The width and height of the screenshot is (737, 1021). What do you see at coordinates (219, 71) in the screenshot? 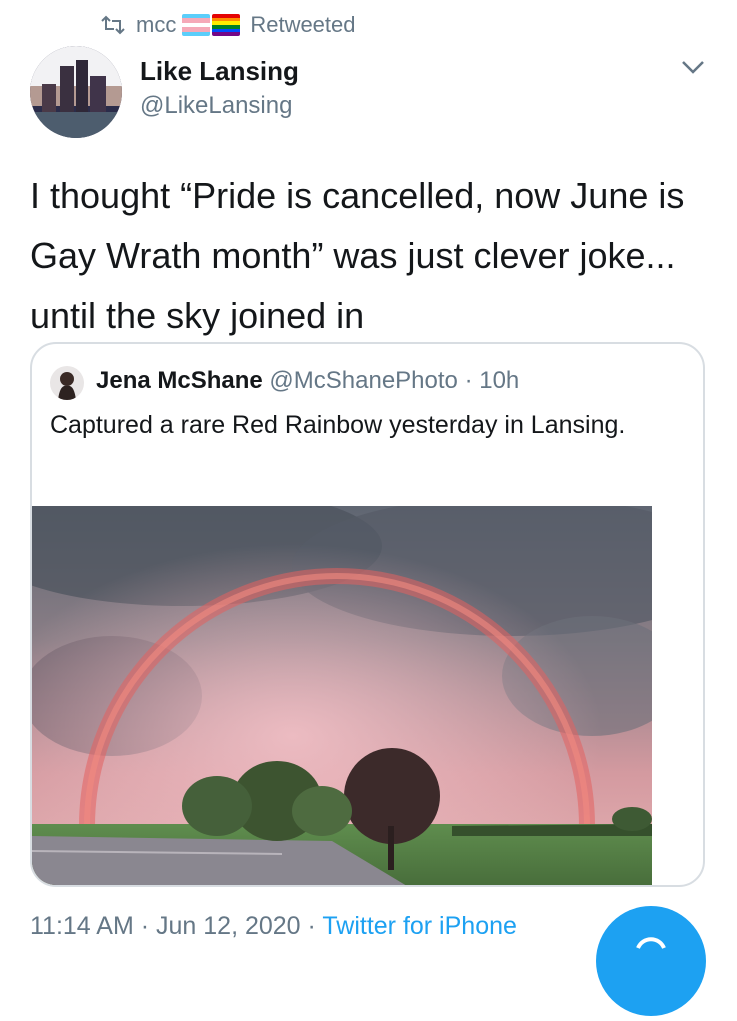
I see `user-display-name: Like Lansing` at bounding box center [219, 71].